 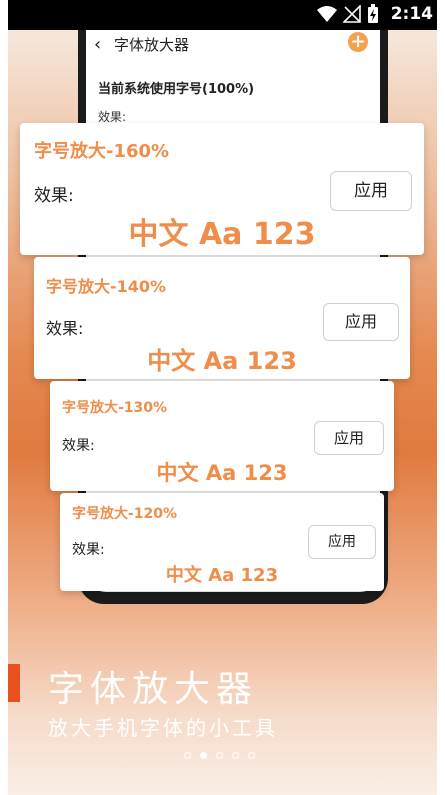 I want to click on signal-icon, so click(x=351, y=14).